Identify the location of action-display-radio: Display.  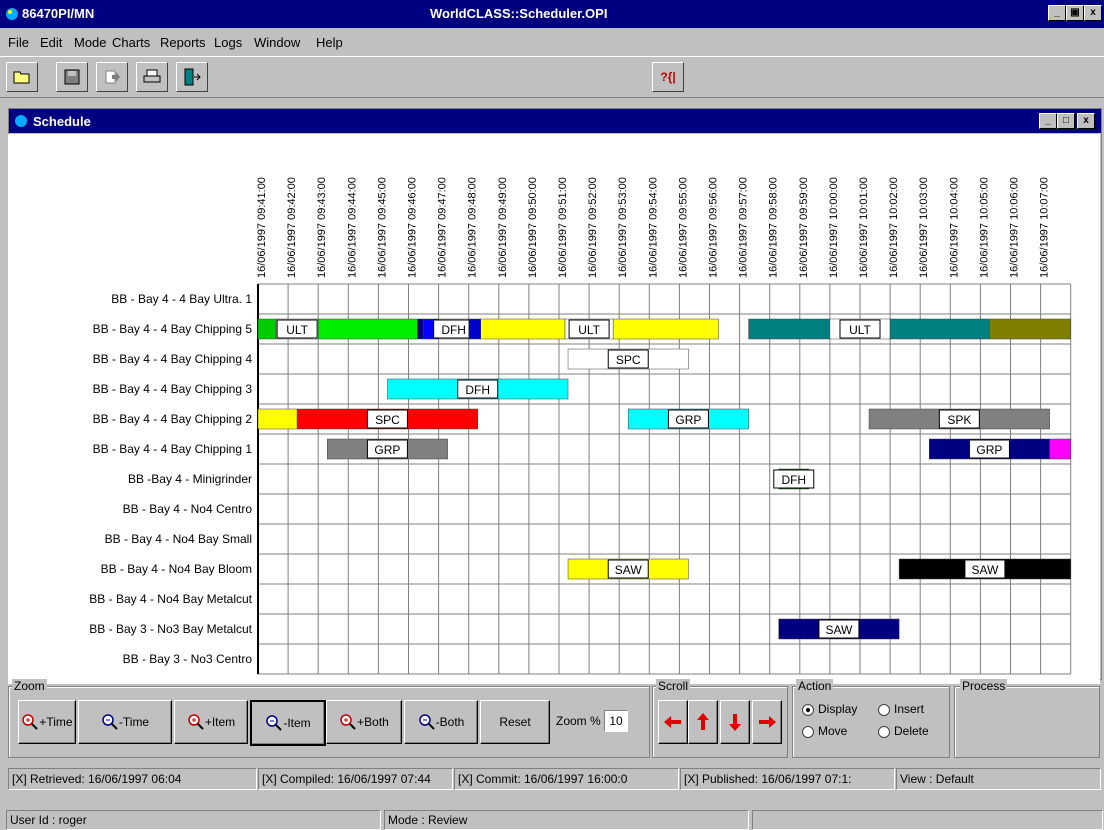
(829, 709).